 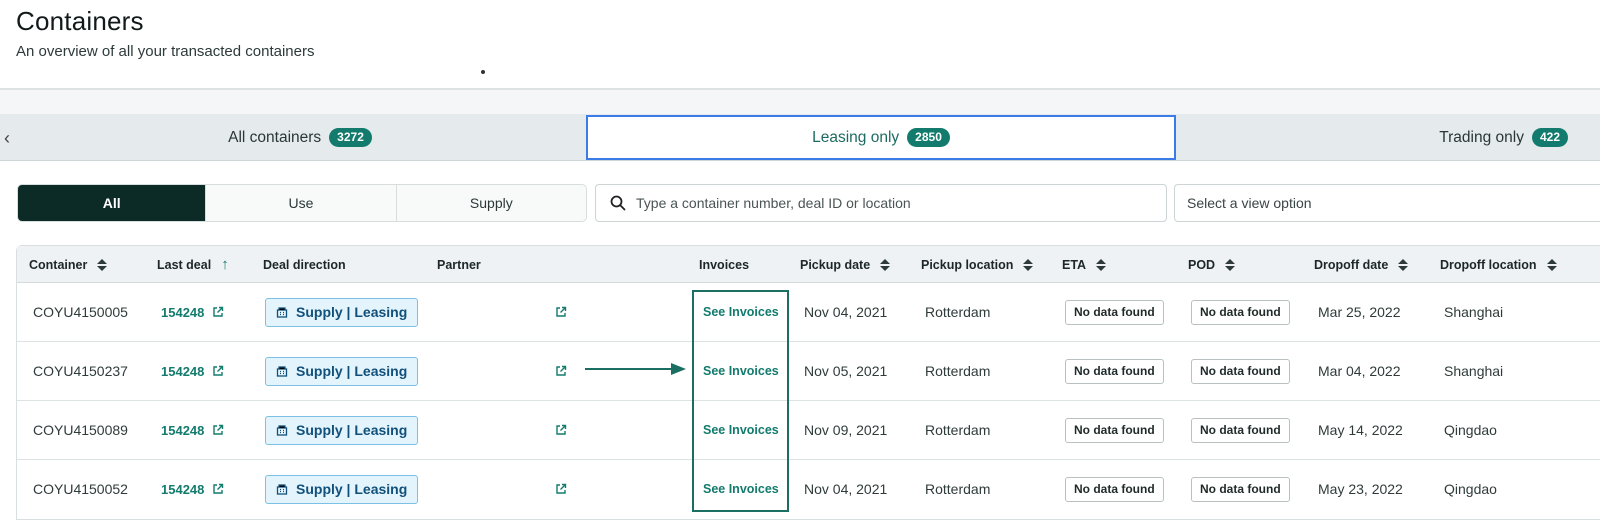 What do you see at coordinates (1481, 137) in the screenshot?
I see `tab-label: Trading only` at bounding box center [1481, 137].